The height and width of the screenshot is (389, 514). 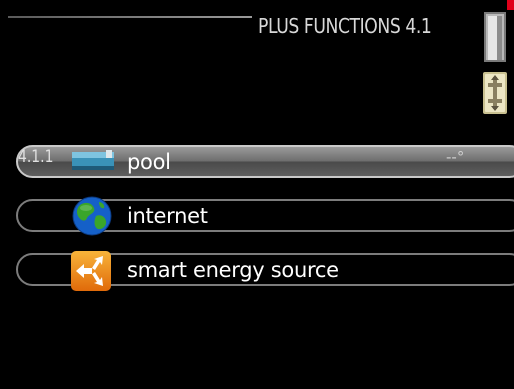 What do you see at coordinates (36, 157) in the screenshot?
I see `menu-item-number: 4.1.1` at bounding box center [36, 157].